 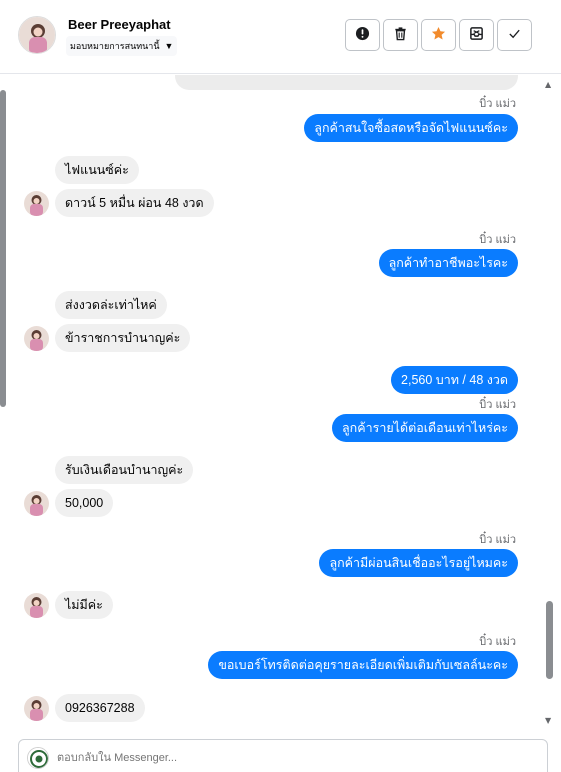 I want to click on star-button, so click(x=438, y=35).